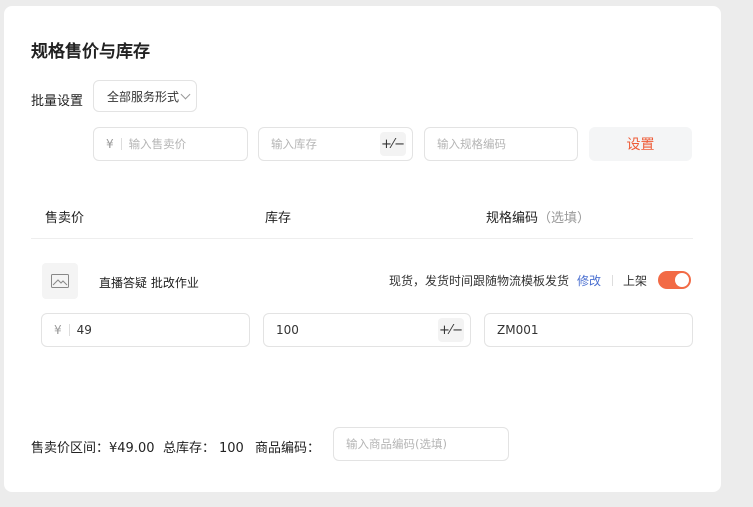  What do you see at coordinates (157, 144) in the screenshot?
I see `batch-price-placeholder: 输入售卖价` at bounding box center [157, 144].